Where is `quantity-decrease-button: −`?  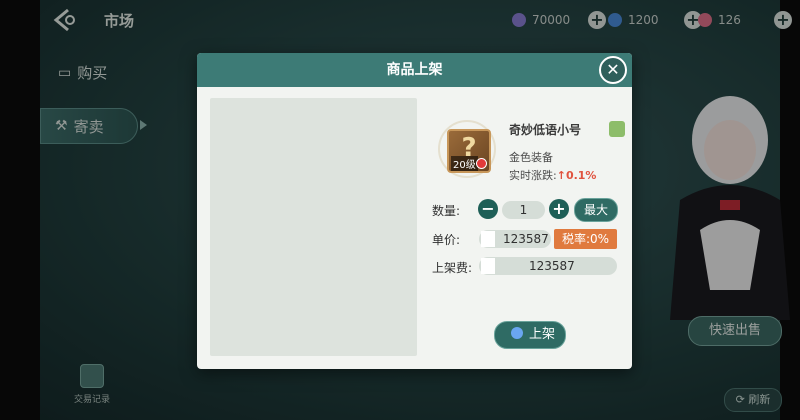
quantity-decrease-button: − is located at coordinates (488, 209).